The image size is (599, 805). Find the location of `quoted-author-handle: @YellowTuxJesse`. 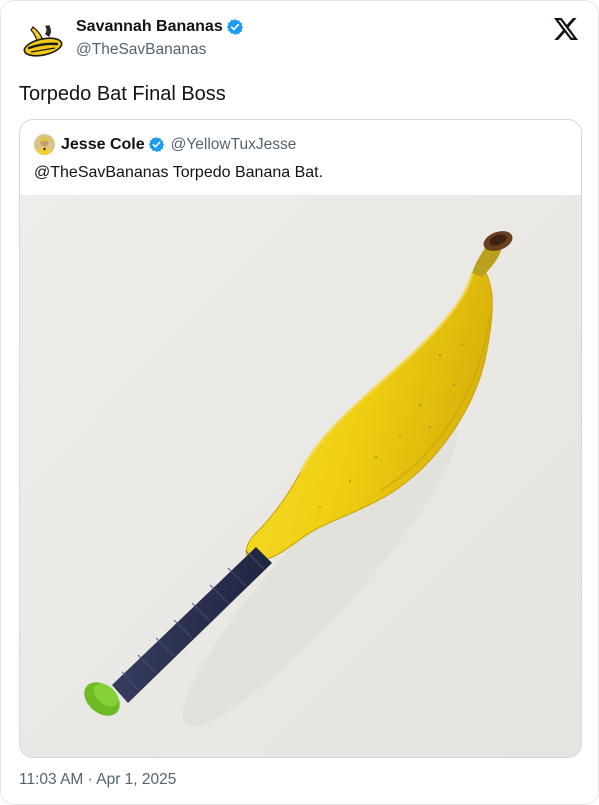

quoted-author-handle: @YellowTuxJesse is located at coordinates (234, 145).